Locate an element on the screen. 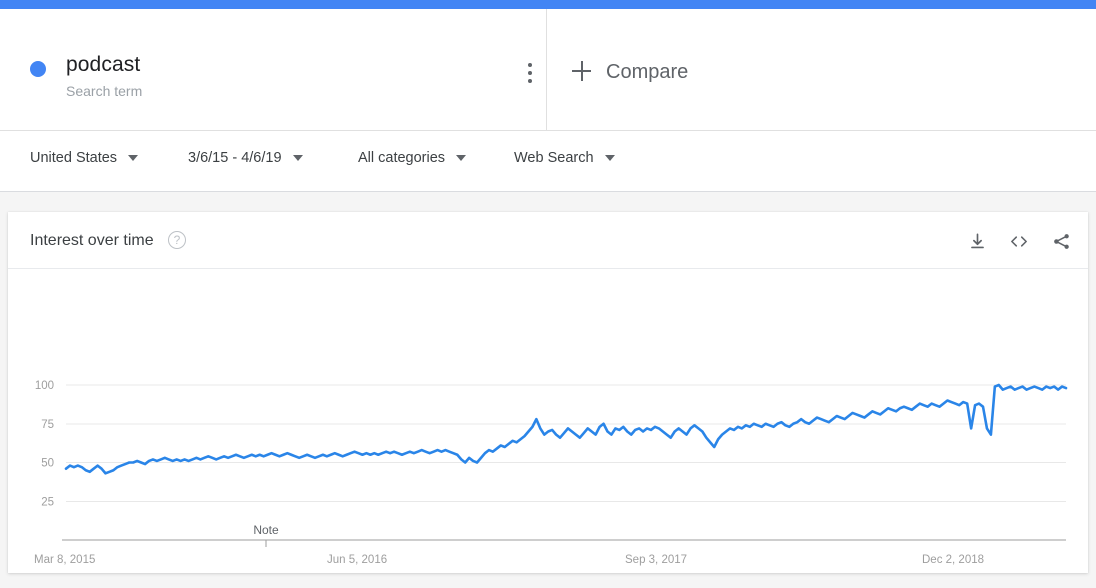 This screenshot has height=588, width=1096. x-axis-tick-label: Jun 5, 2016 is located at coordinates (357, 560).